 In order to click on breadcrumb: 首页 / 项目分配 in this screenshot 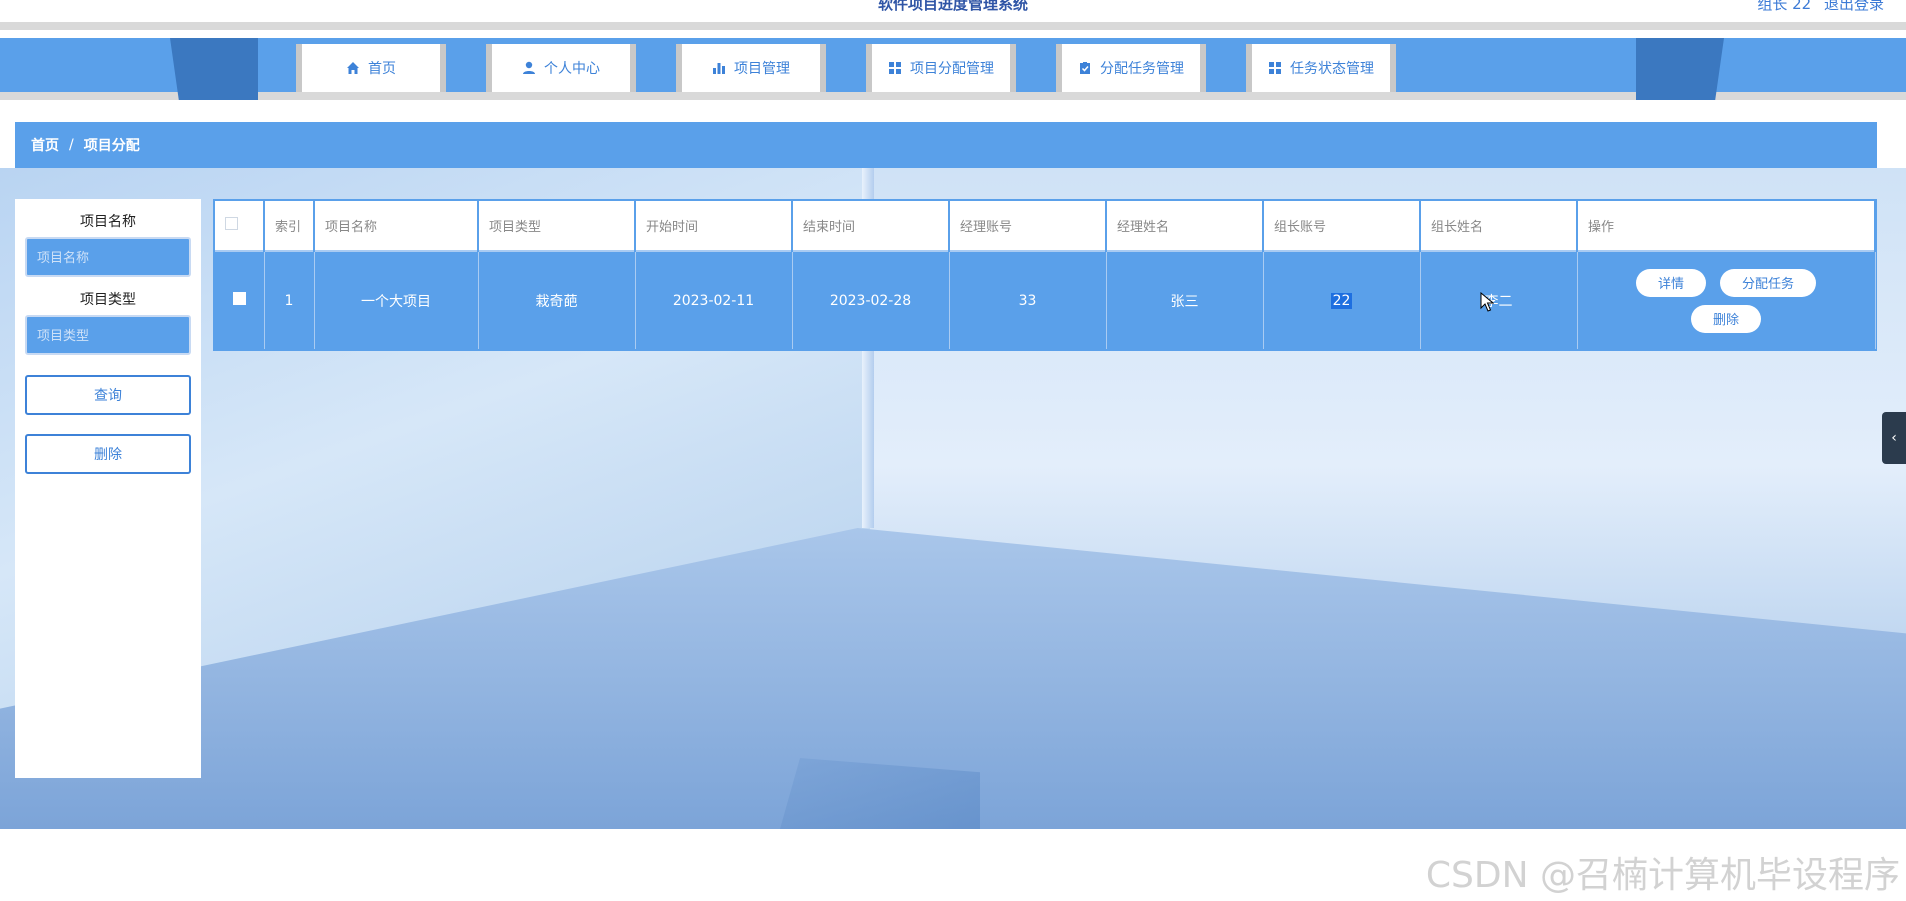, I will do `click(946, 145)`.